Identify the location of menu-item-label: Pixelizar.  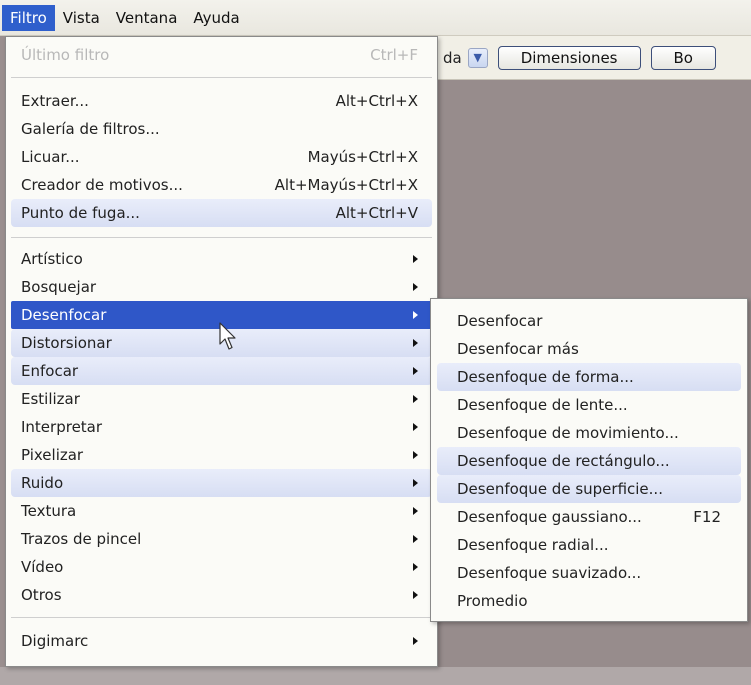
(52, 455).